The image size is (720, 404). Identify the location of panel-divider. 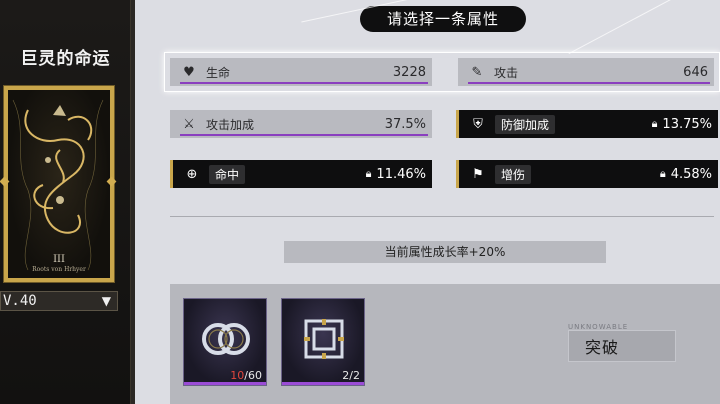
(133, 202).